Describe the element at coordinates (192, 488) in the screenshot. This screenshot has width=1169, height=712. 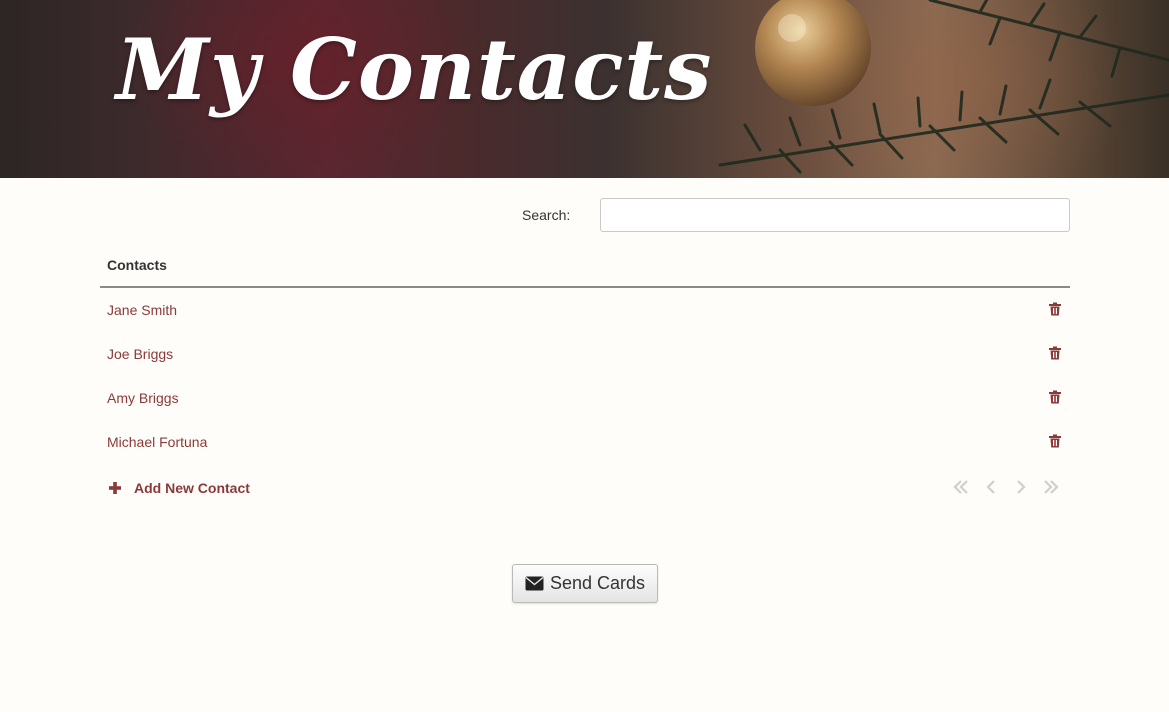
I see `add-new-contact-label: Add New Contact` at that location.